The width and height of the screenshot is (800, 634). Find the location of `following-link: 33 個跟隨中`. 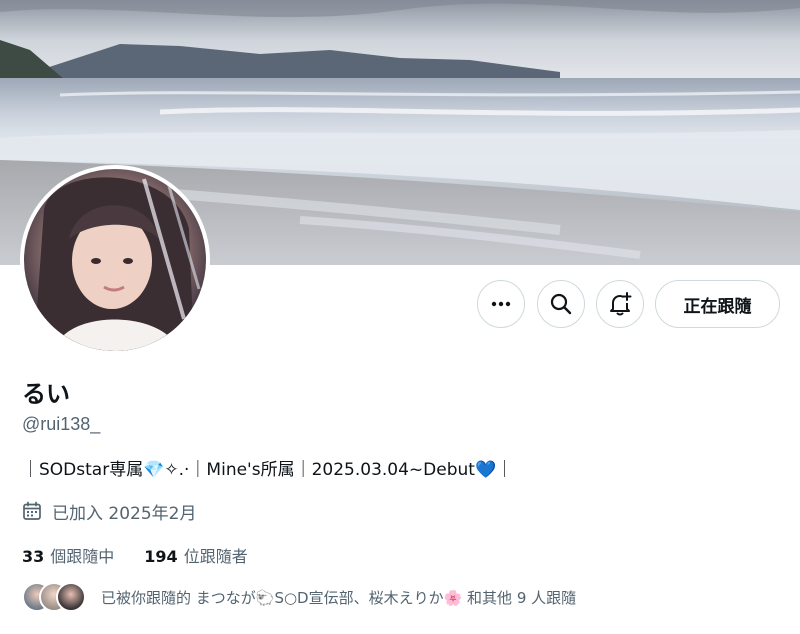

following-link: 33 個跟隨中 is located at coordinates (68, 555).